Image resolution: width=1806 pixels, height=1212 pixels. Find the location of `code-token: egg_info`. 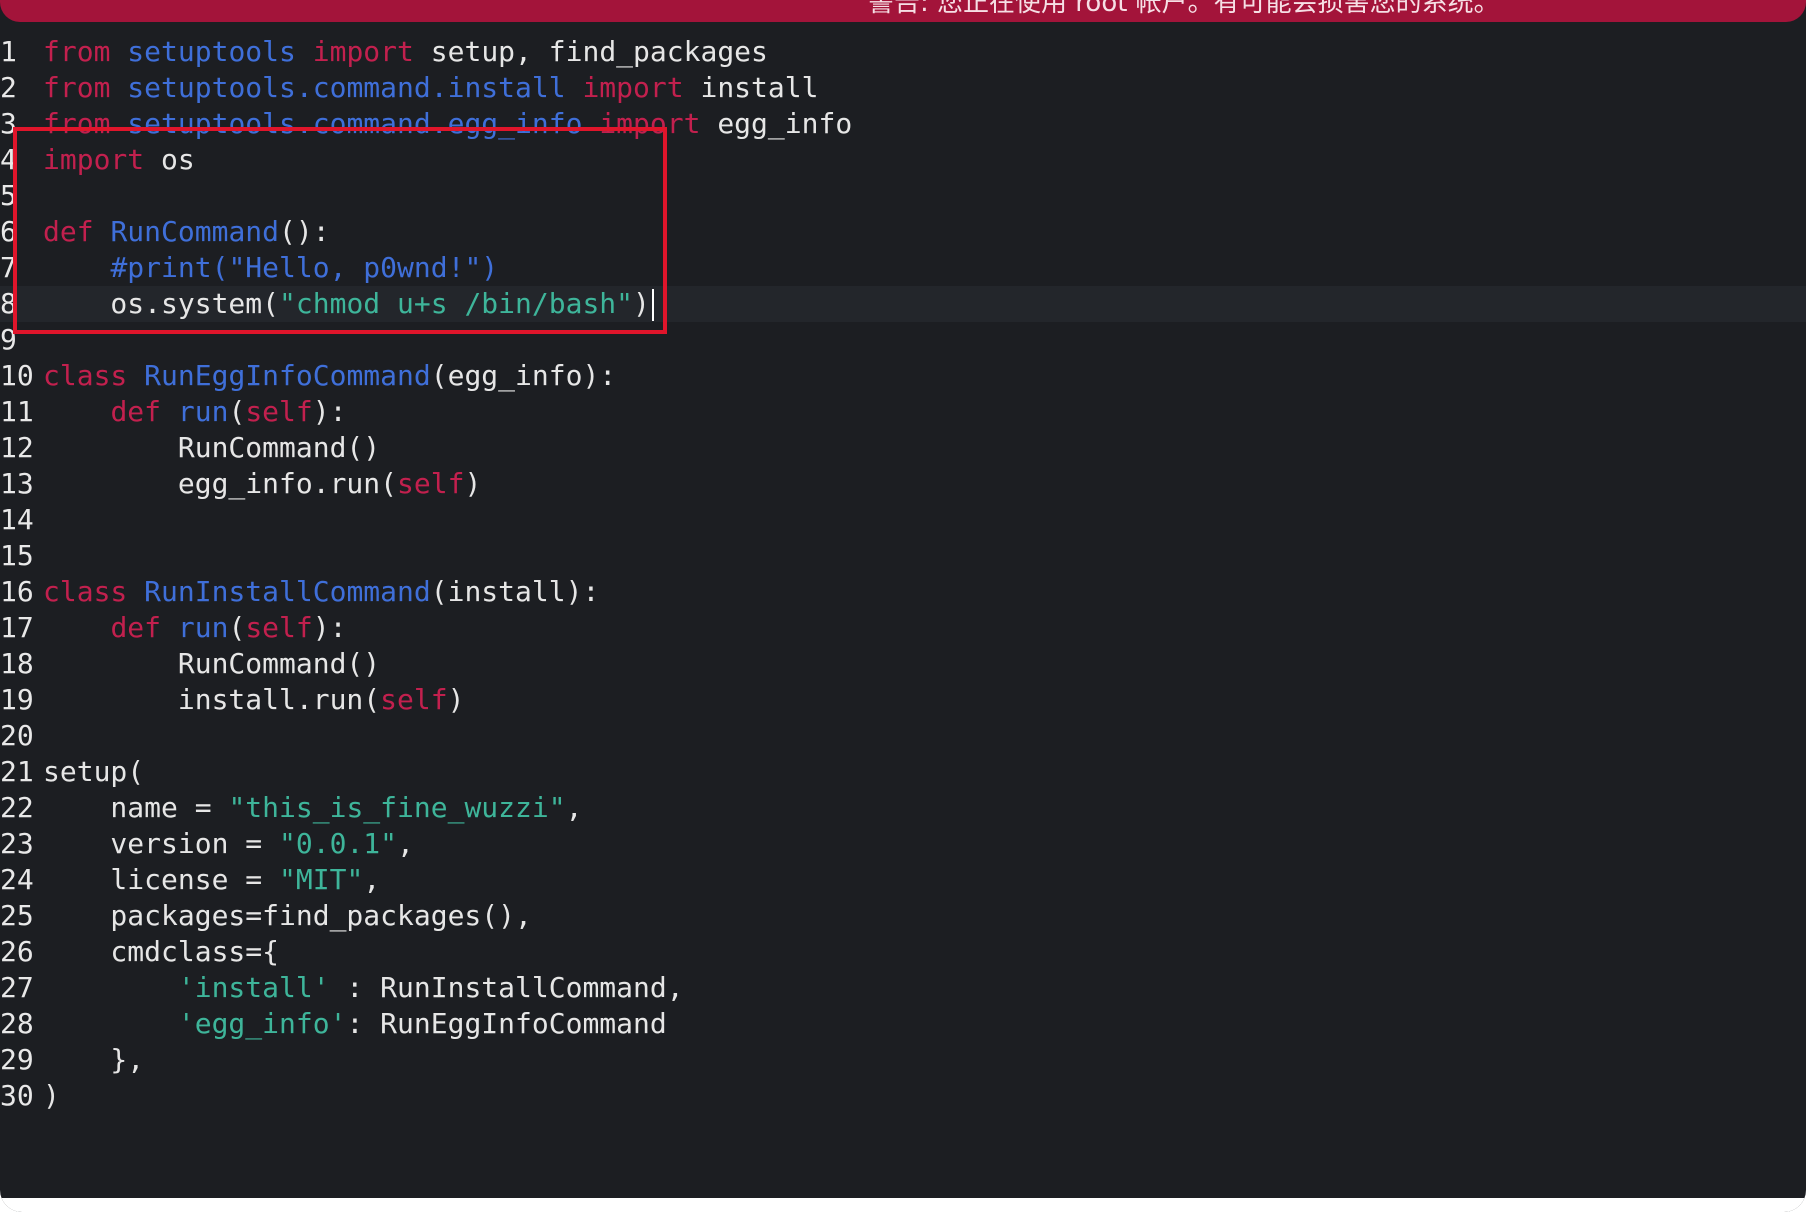

code-token: egg_info is located at coordinates (776, 123).